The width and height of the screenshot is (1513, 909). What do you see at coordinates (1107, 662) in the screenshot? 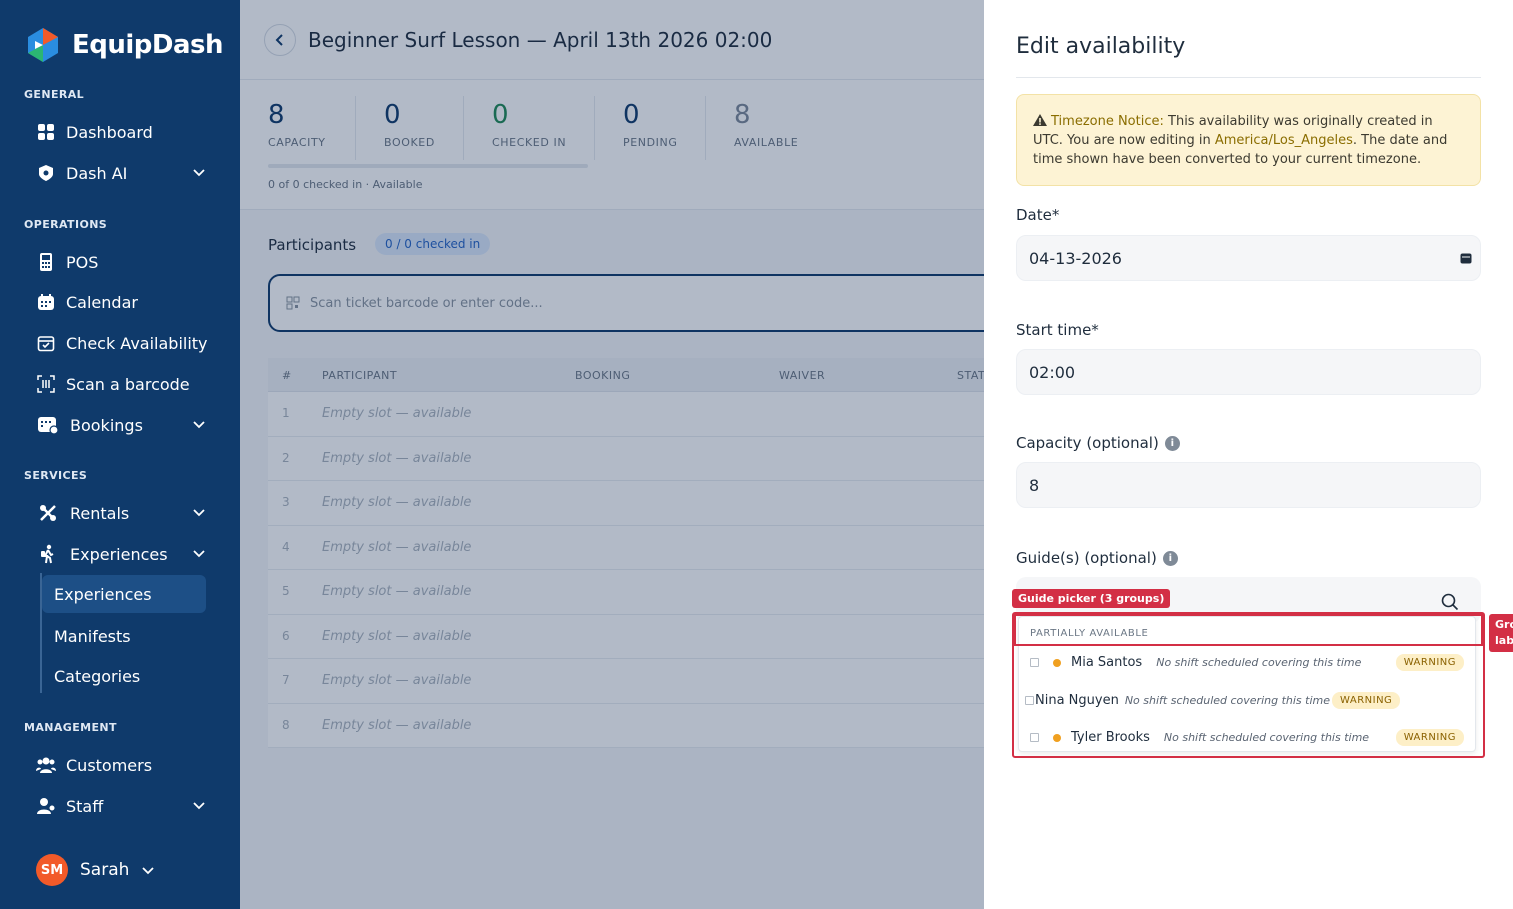
I see `guide-name: Mia Santos` at bounding box center [1107, 662].